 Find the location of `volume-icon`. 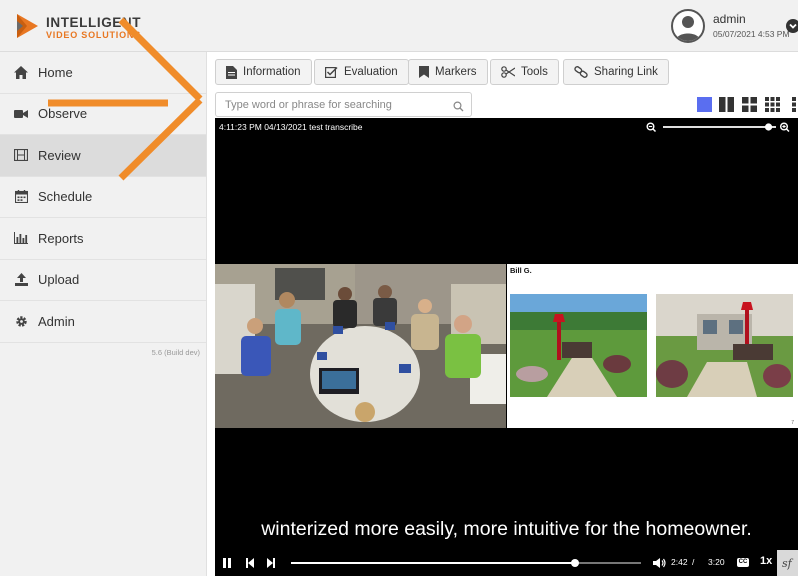

volume-icon is located at coordinates (659, 565).